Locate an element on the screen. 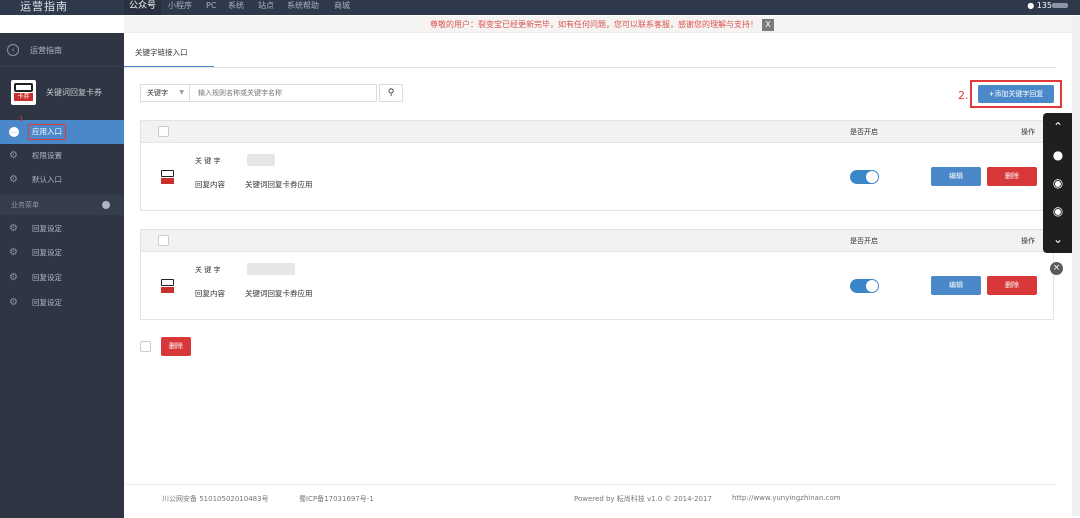 This screenshot has height=518, width=1080. collapse-icon is located at coordinates (106, 205).